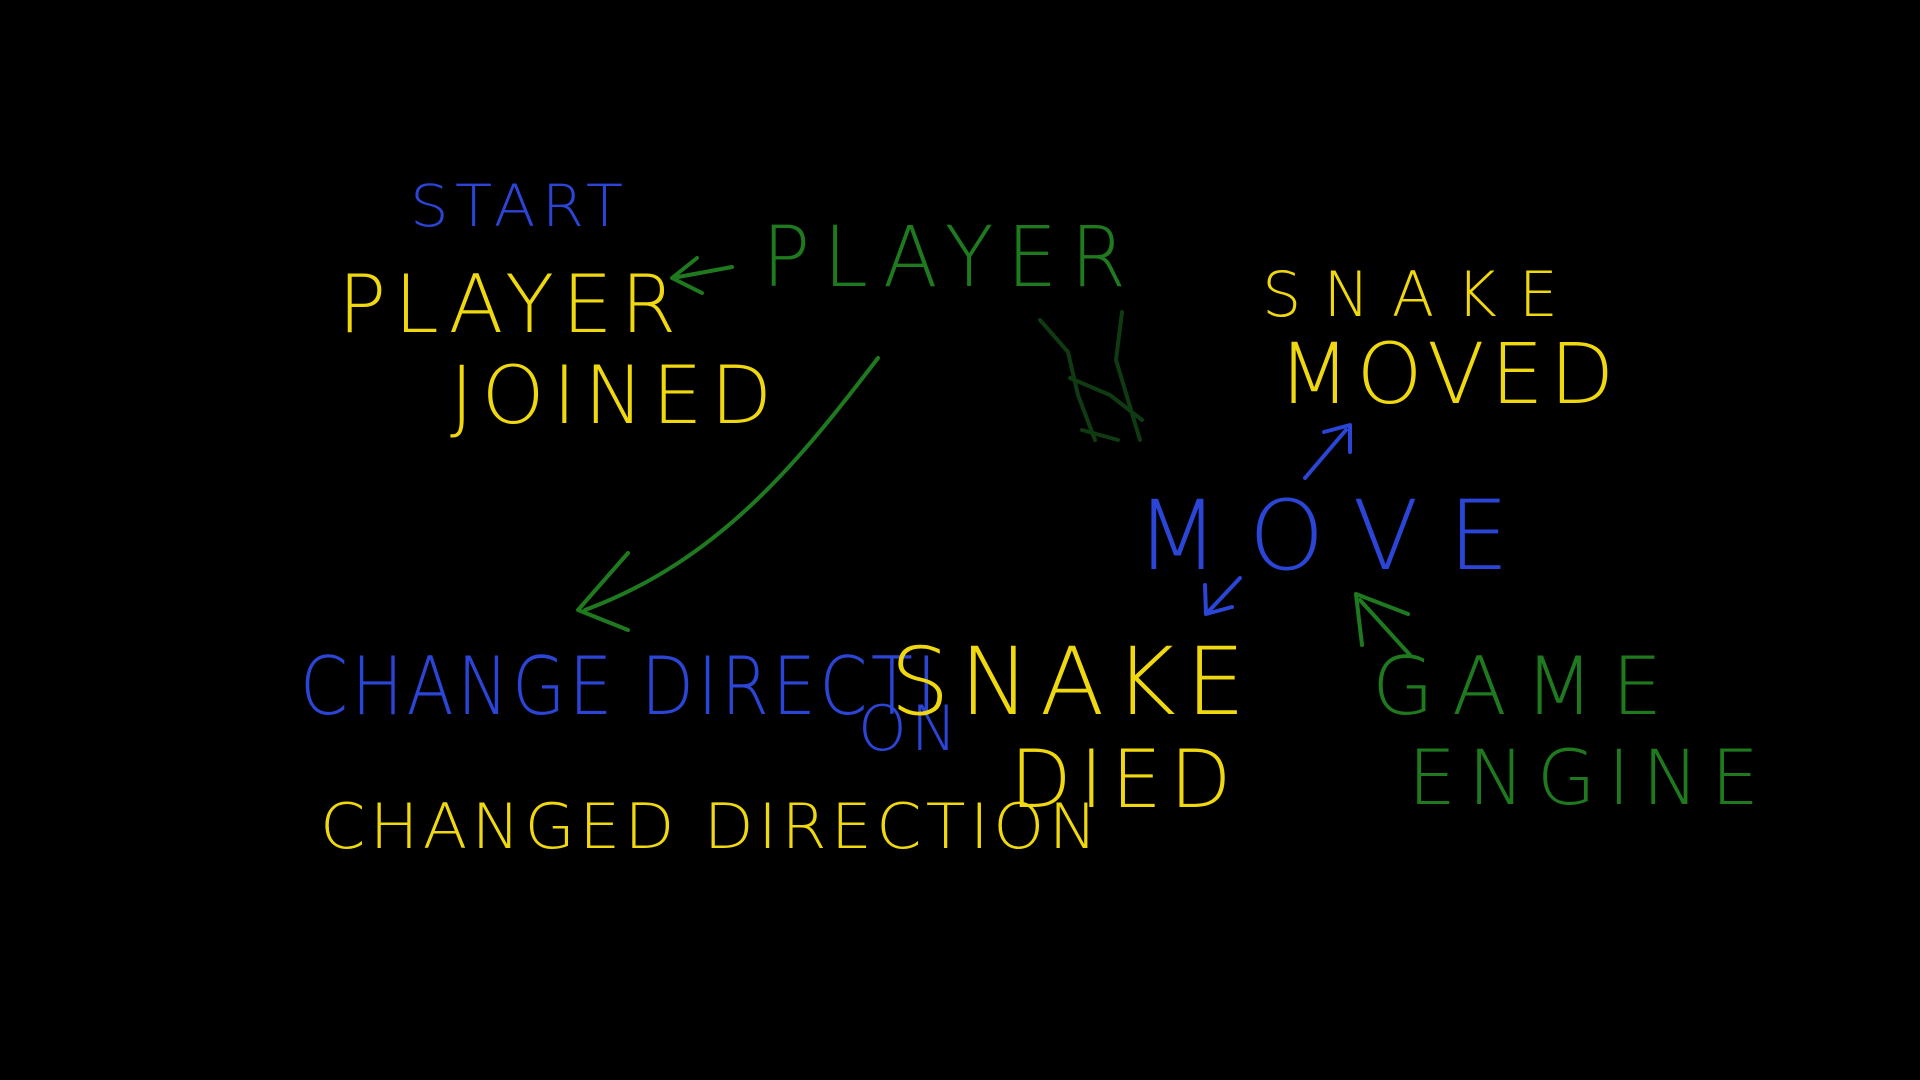 This screenshot has height=1080, width=1920. What do you see at coordinates (1338, 536) in the screenshot?
I see `label-move: MOVE` at bounding box center [1338, 536].